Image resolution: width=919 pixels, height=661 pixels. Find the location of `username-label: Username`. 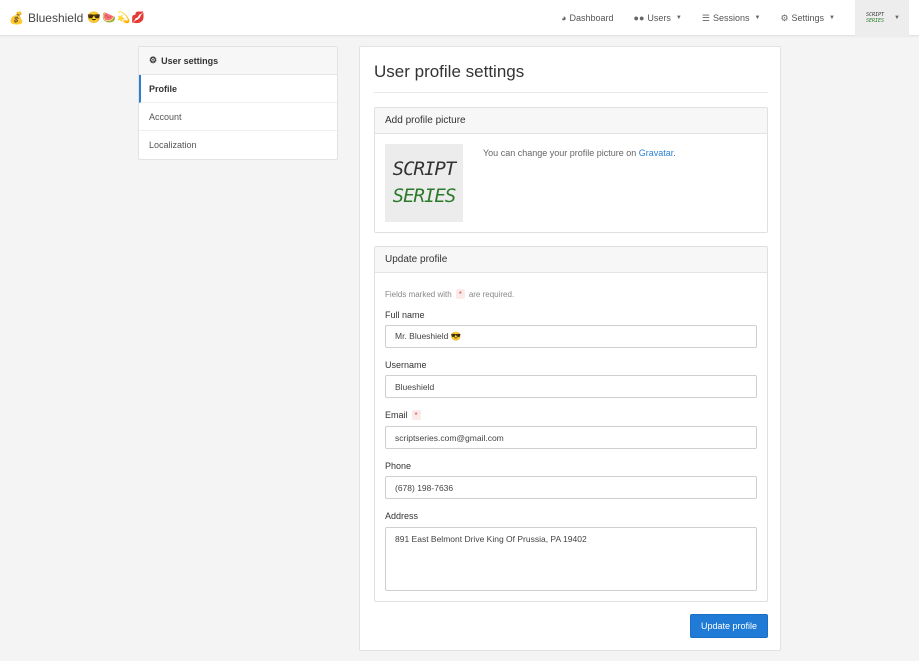

username-label: Username is located at coordinates (406, 365).